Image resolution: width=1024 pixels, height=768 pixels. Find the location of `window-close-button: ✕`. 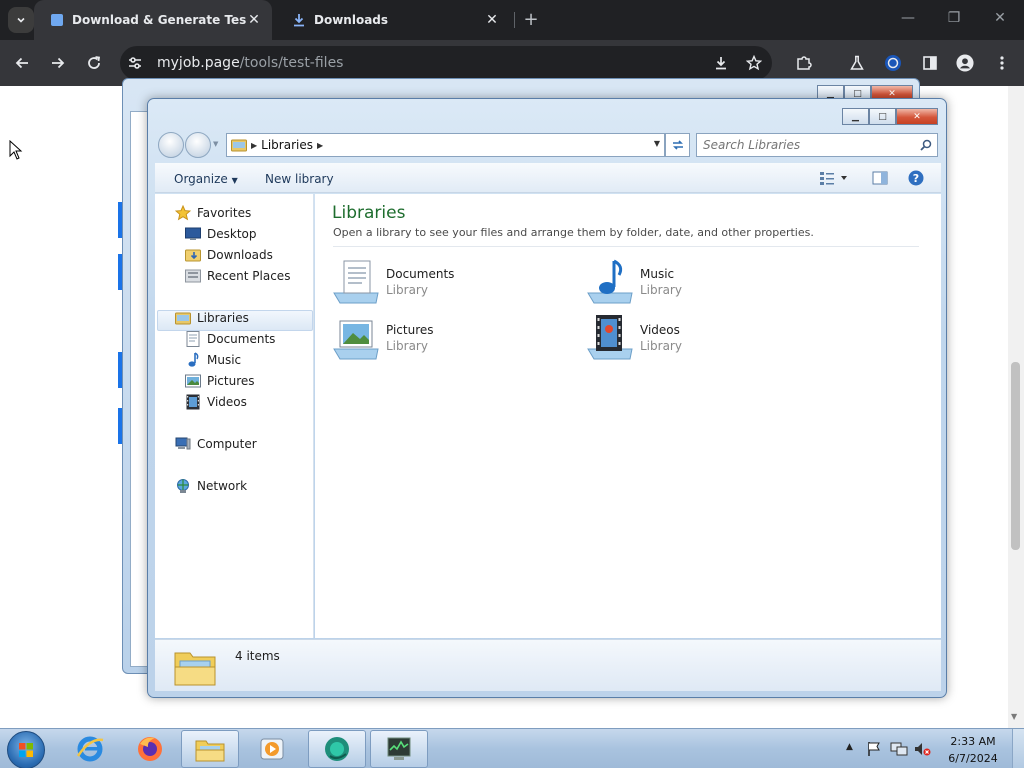

window-close-button: ✕ is located at coordinates (1000, 18).